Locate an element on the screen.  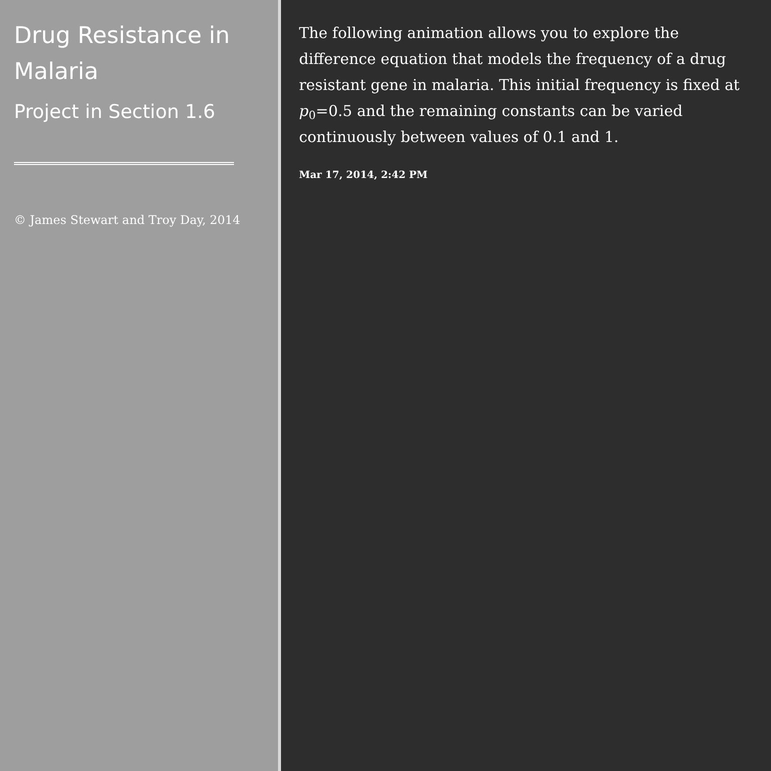
description-paragraph: The following animation allows you to explore the difference equation that models the frequency of a drug resistant gene in malaria. This initial frequency is fixed at p$_{0}$=0.5 and the remaining constants can be varied continuously between values of 0.1 and 1. is located at coordinates (520, 85).